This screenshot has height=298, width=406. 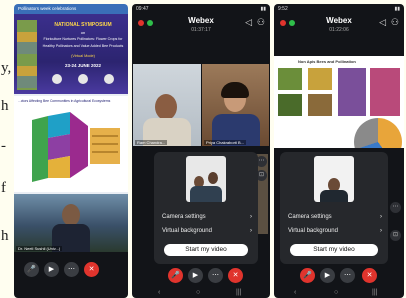 I want to click on symposium-venue: (Virtual Mode), so click(x=83, y=56).